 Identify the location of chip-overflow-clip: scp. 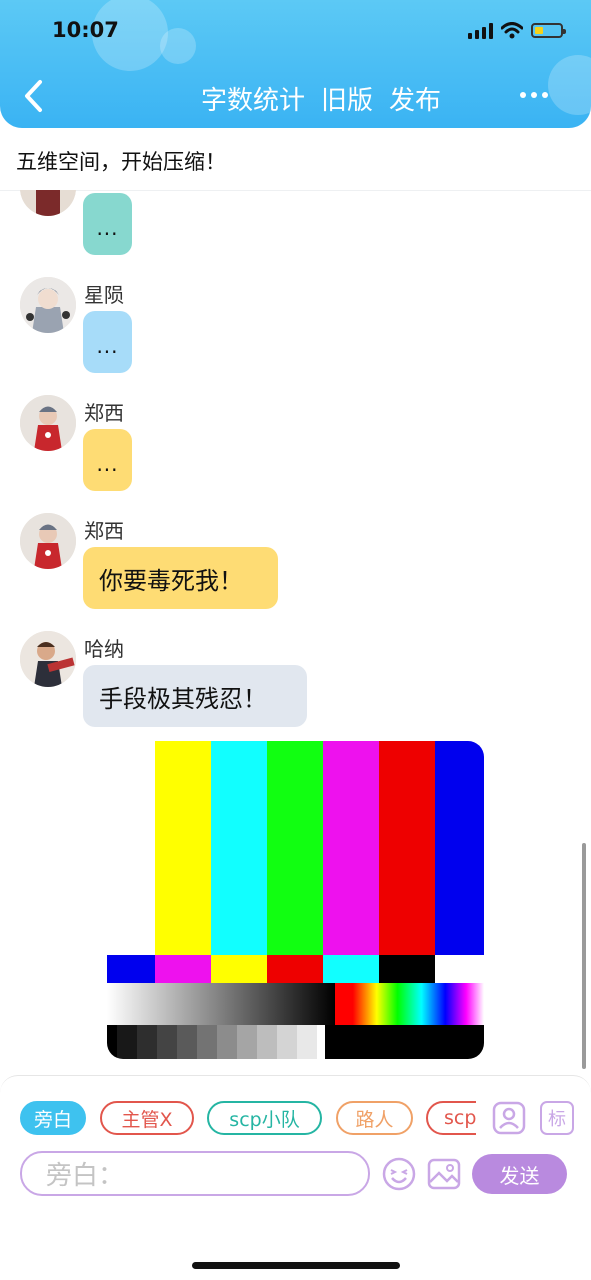
(451, 1118).